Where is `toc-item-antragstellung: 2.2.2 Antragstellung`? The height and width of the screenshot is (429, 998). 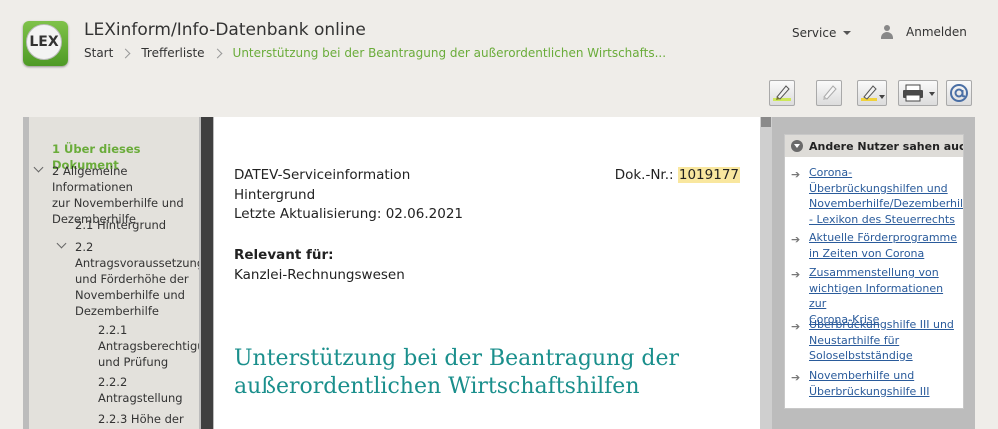 toc-item-antragstellung: 2.2.2 Antragstellung is located at coordinates (140, 390).